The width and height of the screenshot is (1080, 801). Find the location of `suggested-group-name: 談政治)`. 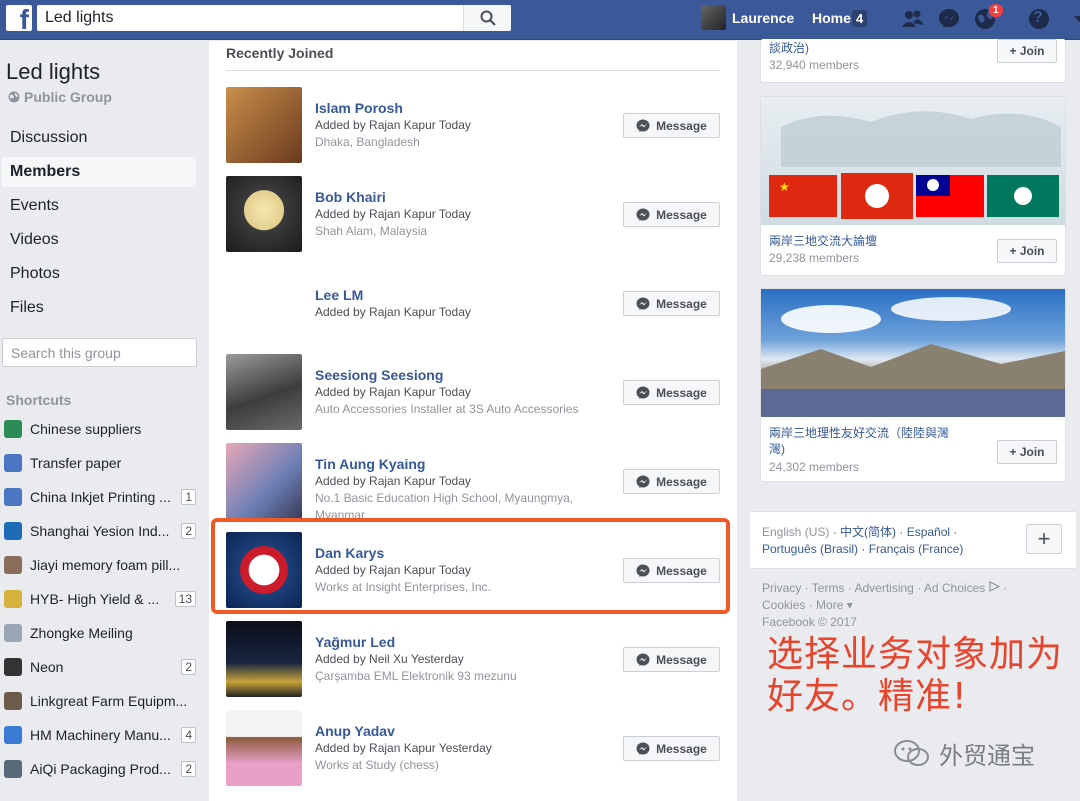

suggested-group-name: 談政治) is located at coordinates (789, 48).